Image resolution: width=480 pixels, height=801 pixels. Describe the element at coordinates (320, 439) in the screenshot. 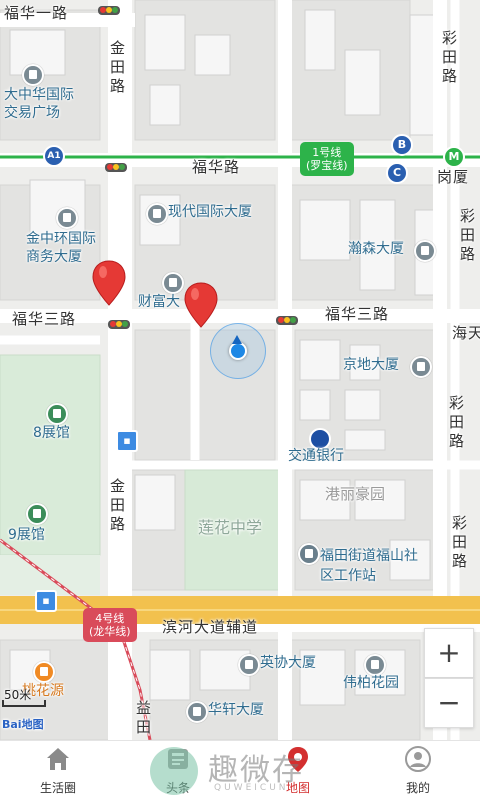

I see `bank-icon` at that location.